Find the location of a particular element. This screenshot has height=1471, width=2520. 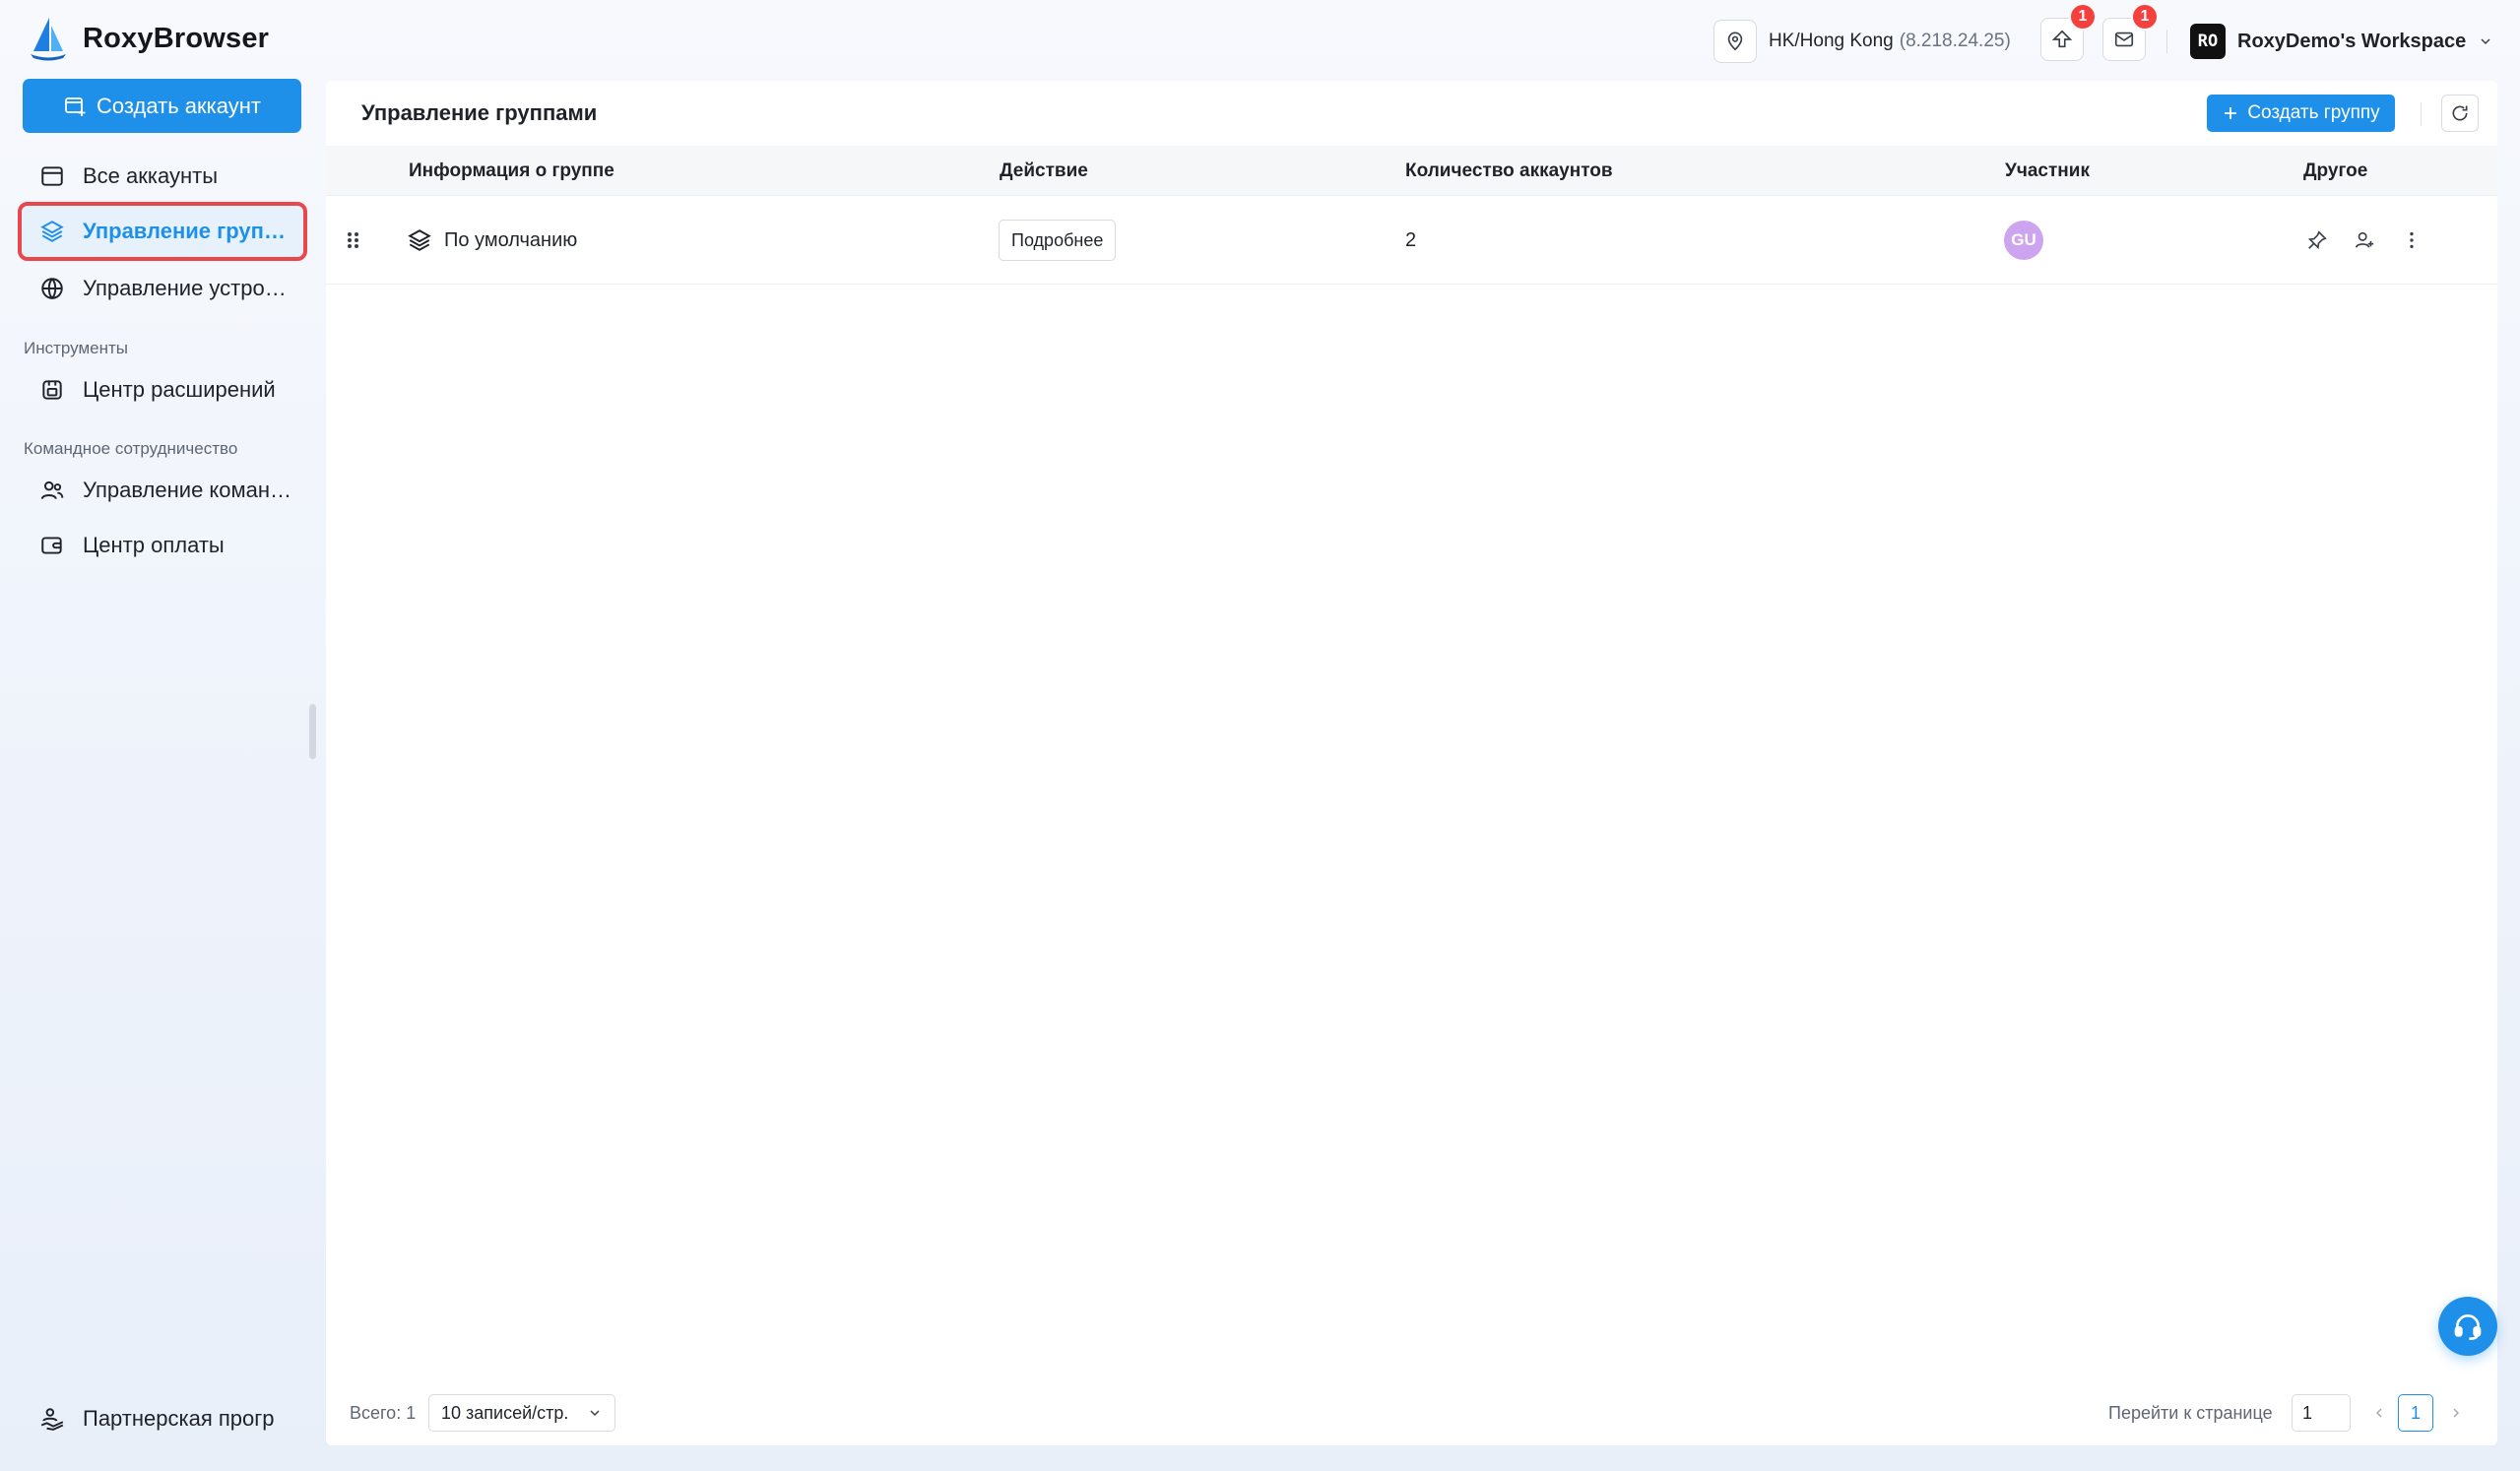

sidebar-item-billing-center: Центр оплаты is located at coordinates (162, 545).